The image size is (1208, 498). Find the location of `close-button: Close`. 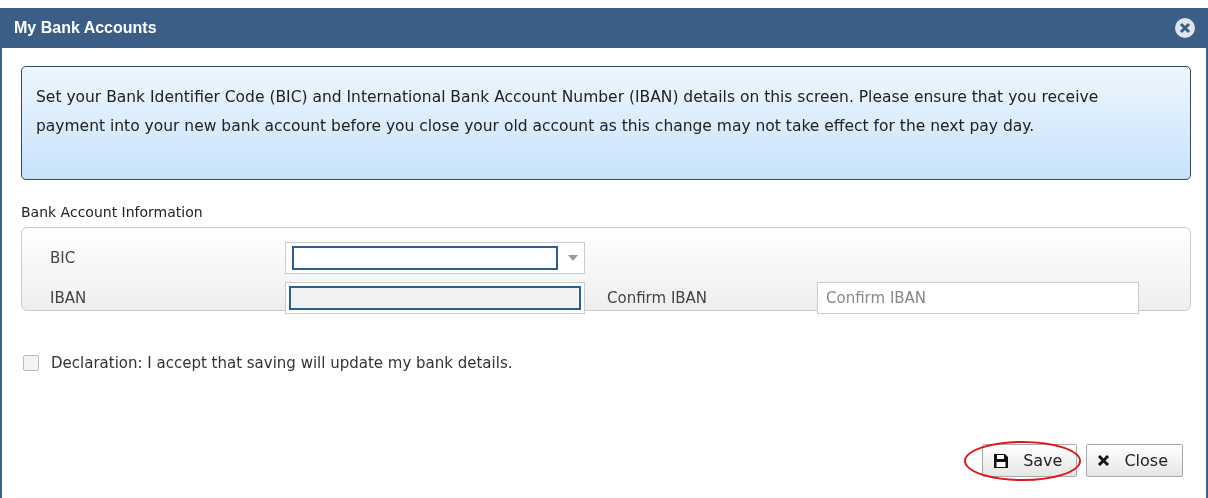

close-button: Close is located at coordinates (1134, 460).